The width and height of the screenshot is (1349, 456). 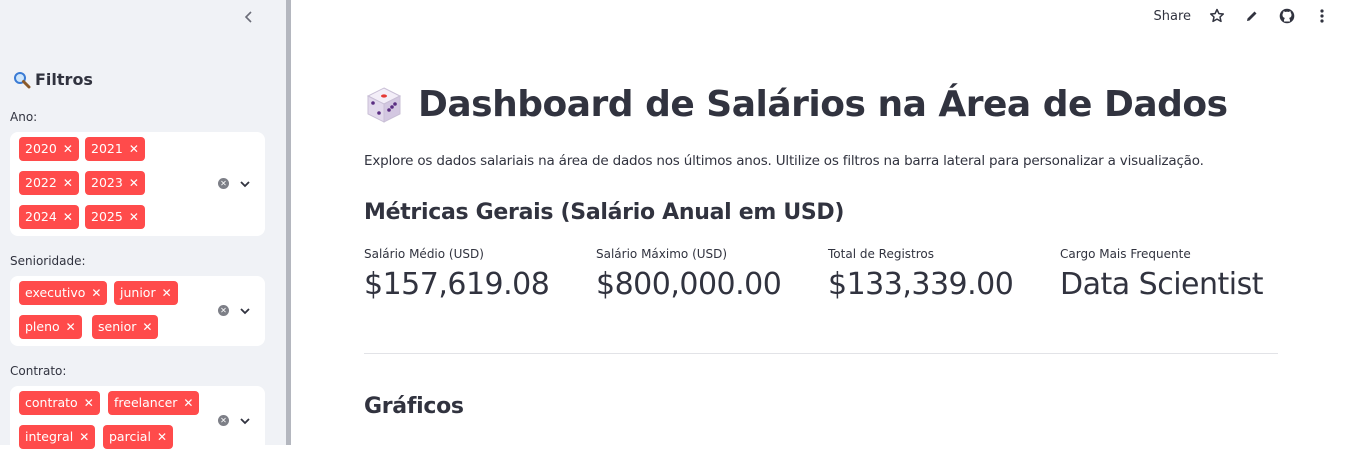 I want to click on metric-max-salary: Salário Máximo (USD) $800,000.00, so click(x=689, y=274).